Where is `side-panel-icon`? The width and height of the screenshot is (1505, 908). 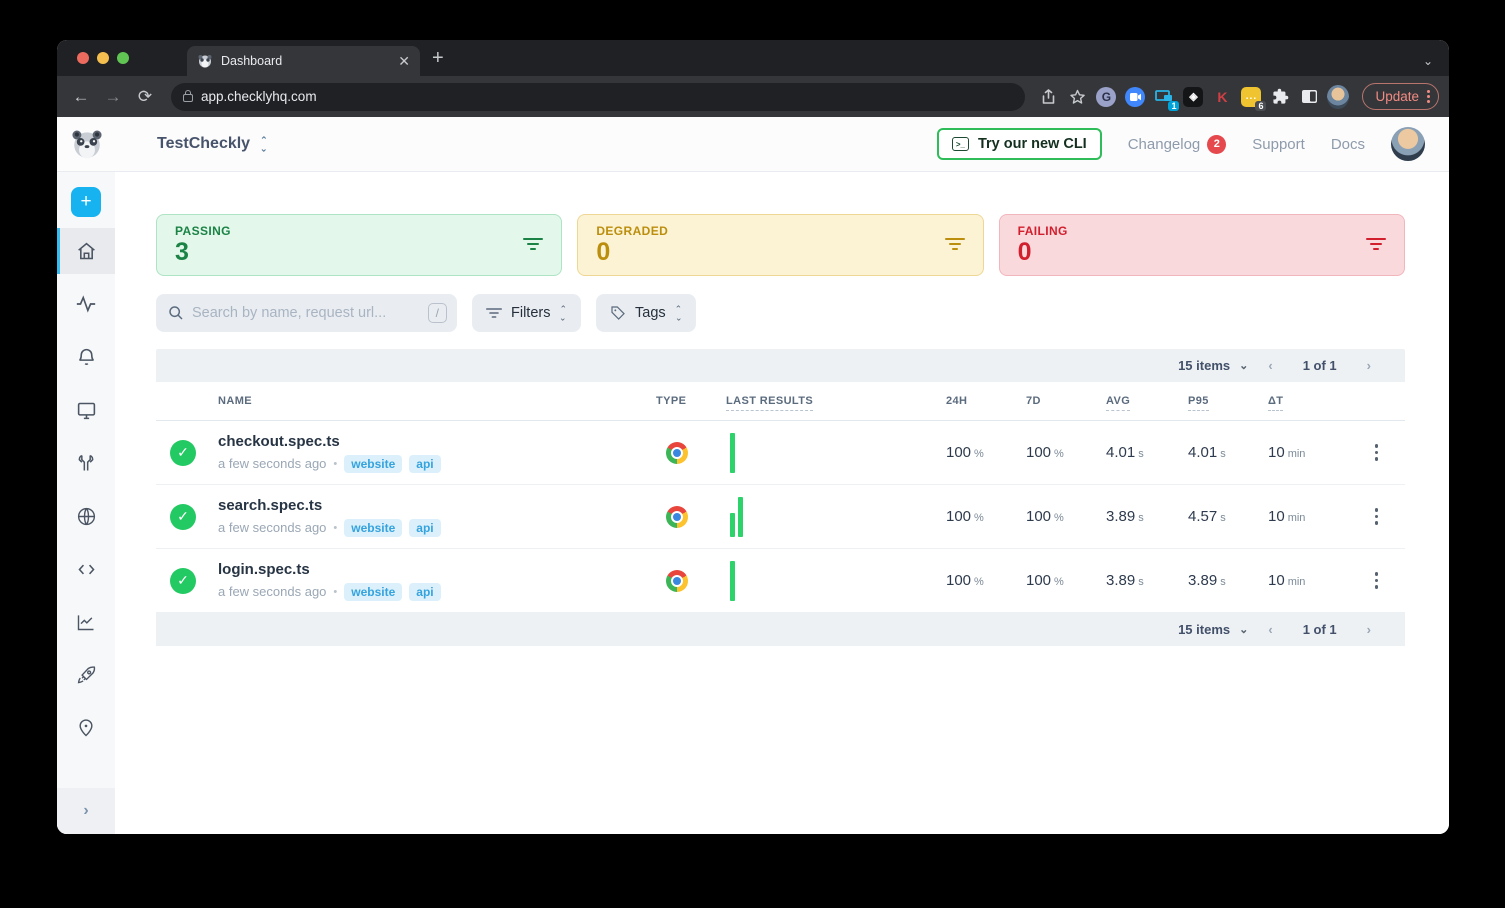 side-panel-icon is located at coordinates (1309, 97).